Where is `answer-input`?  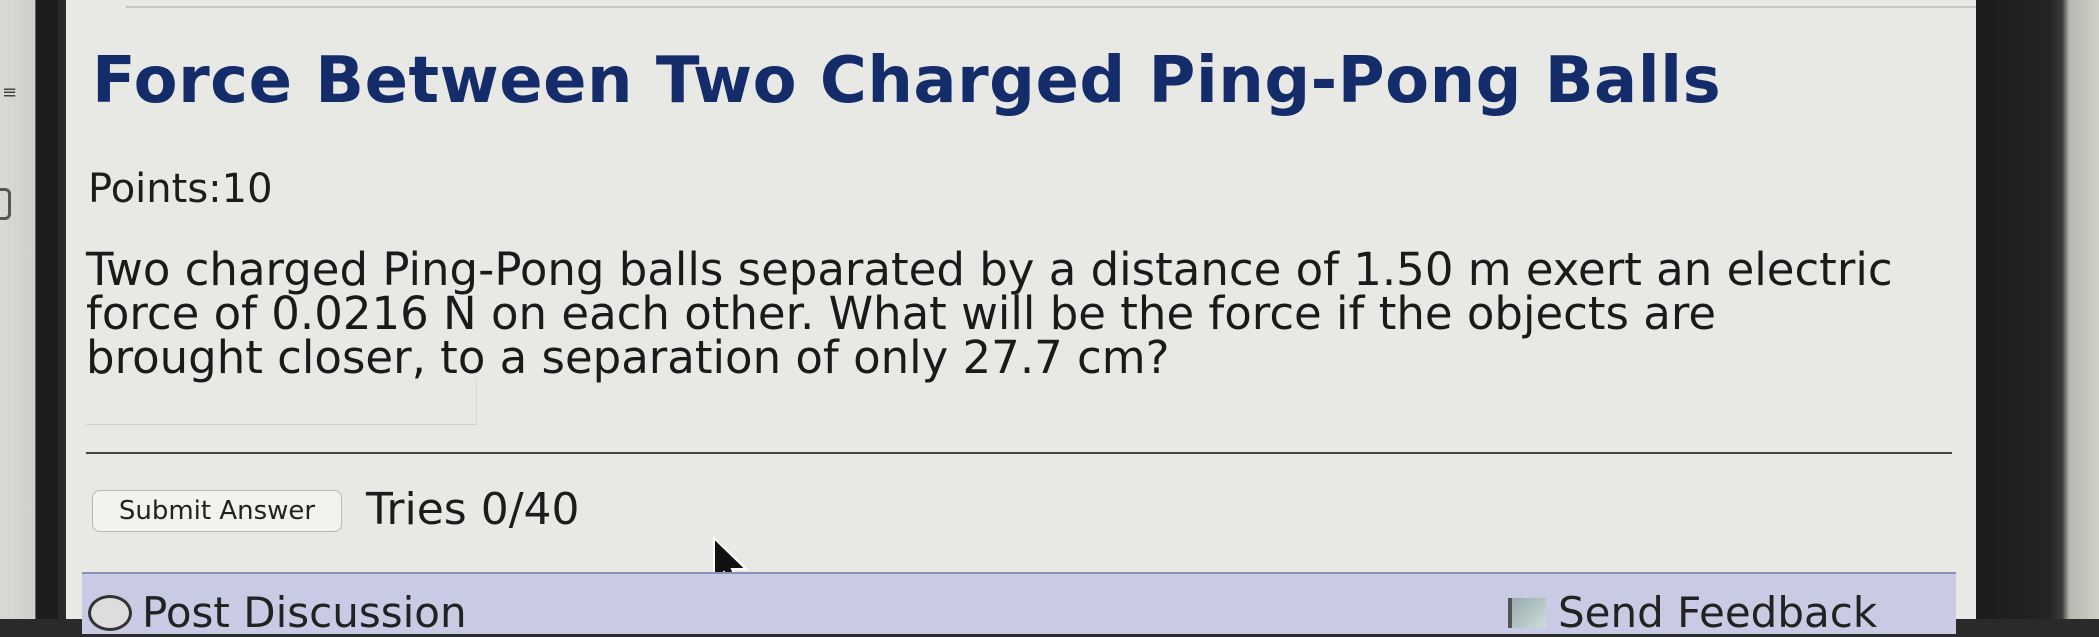
answer-input is located at coordinates (281, 401).